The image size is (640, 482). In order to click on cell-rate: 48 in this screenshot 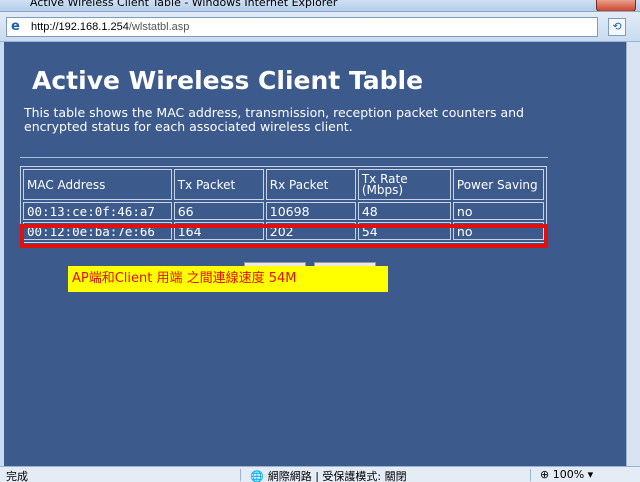, I will do `click(404, 211)`.